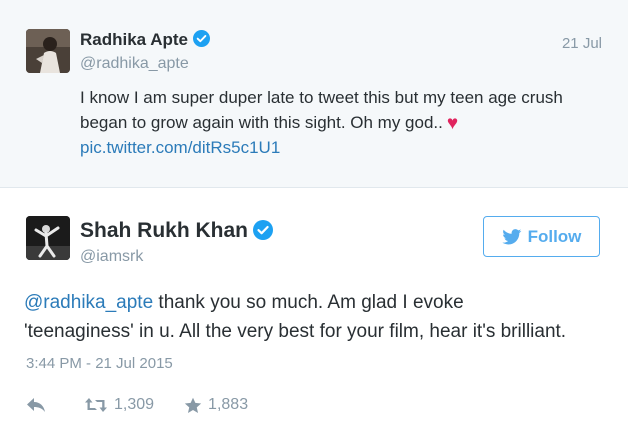  I want to click on srk-handle: @iamsrk, so click(111, 257).